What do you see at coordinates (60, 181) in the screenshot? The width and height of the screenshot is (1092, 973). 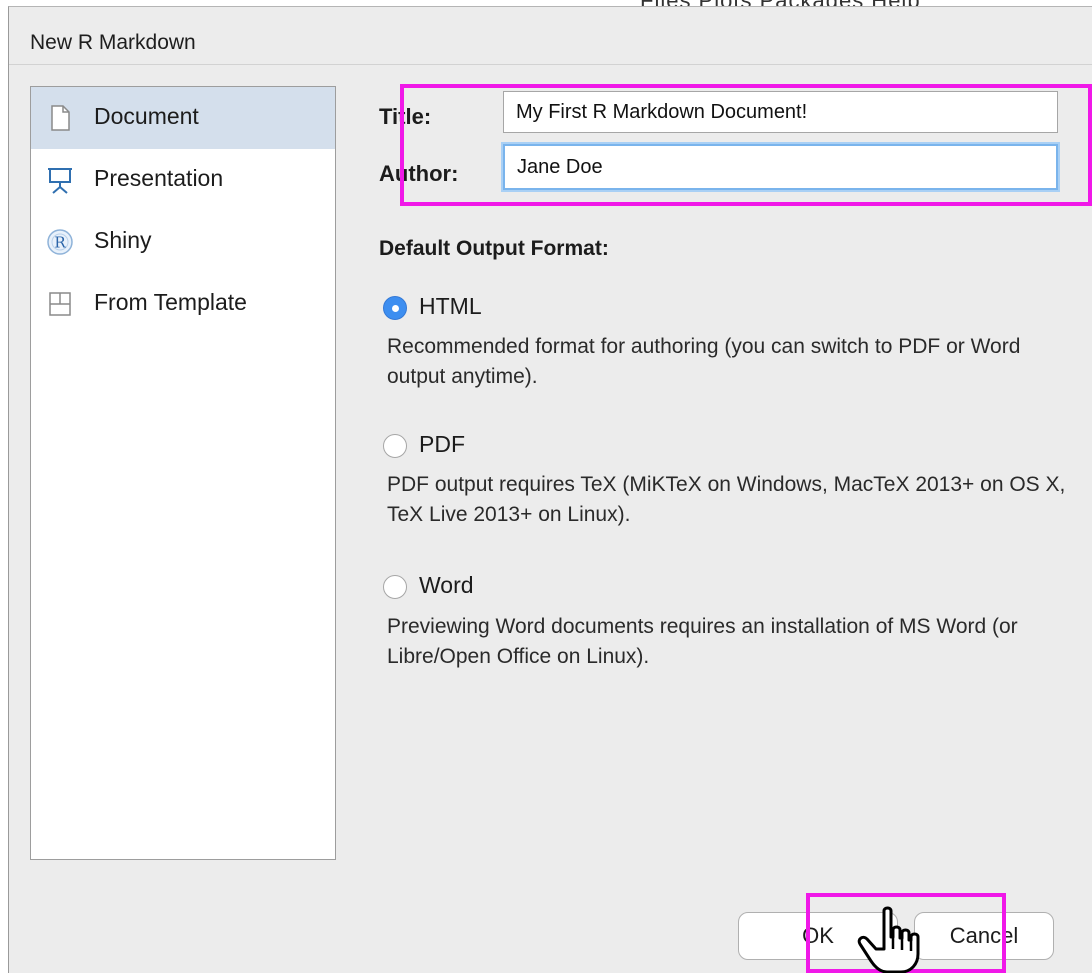 I see `presentation-icon` at bounding box center [60, 181].